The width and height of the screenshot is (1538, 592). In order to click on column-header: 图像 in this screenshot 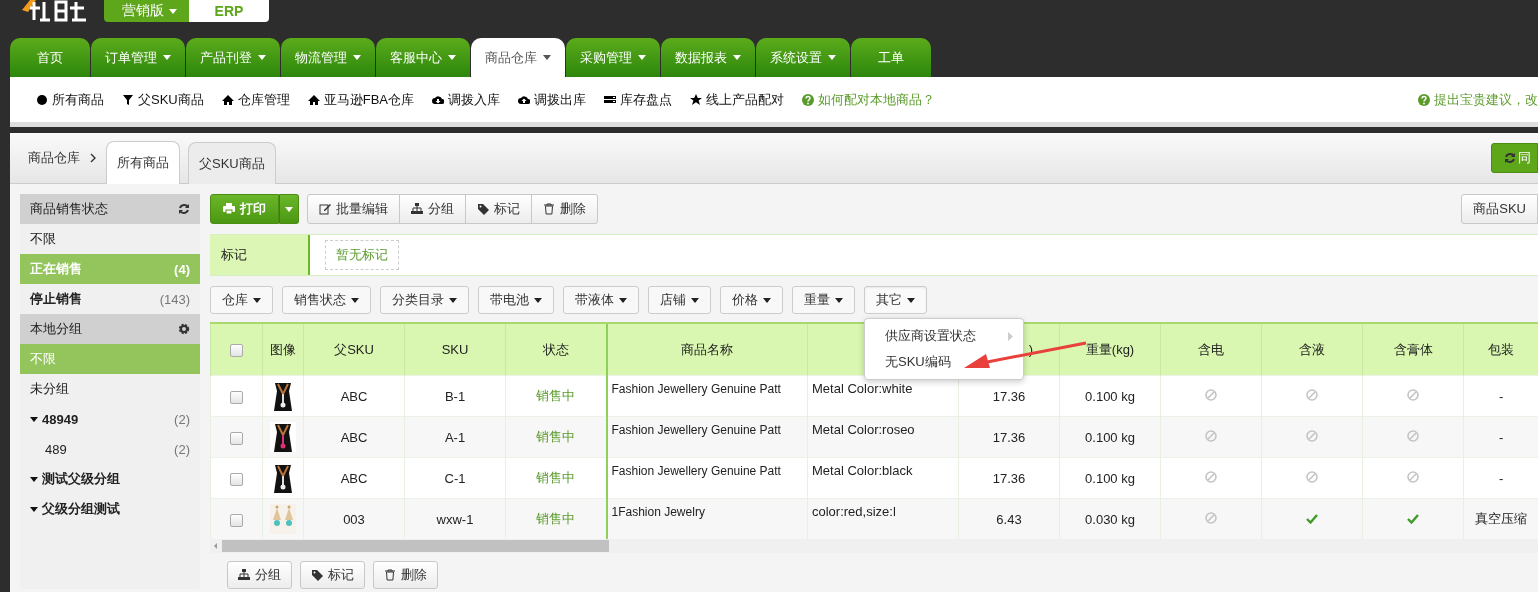, I will do `click(283, 349)`.